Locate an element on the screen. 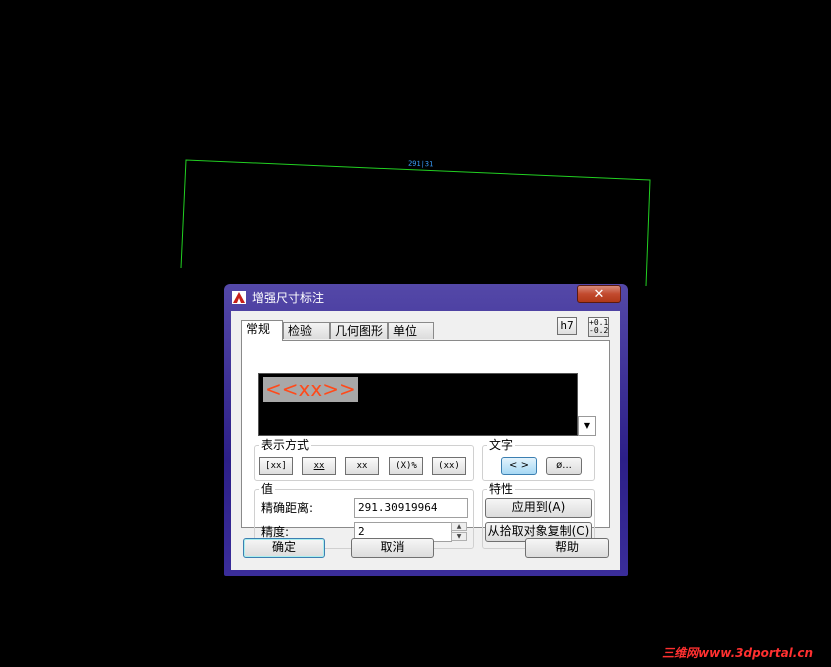 Image resolution: width=831 pixels, height=667 pixels. display-mode-group: 表示方式 [xx] xx xx (X)% (xx) is located at coordinates (364, 459).